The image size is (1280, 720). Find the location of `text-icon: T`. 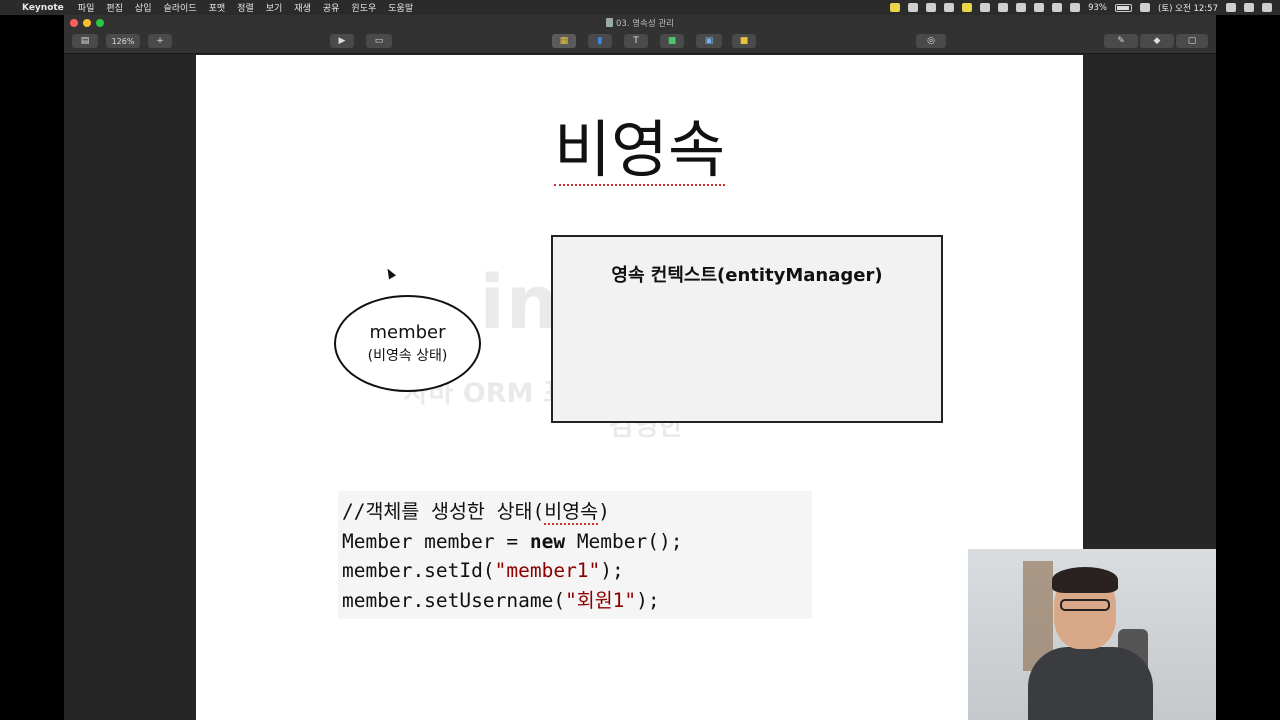

text-icon: T is located at coordinates (636, 41).